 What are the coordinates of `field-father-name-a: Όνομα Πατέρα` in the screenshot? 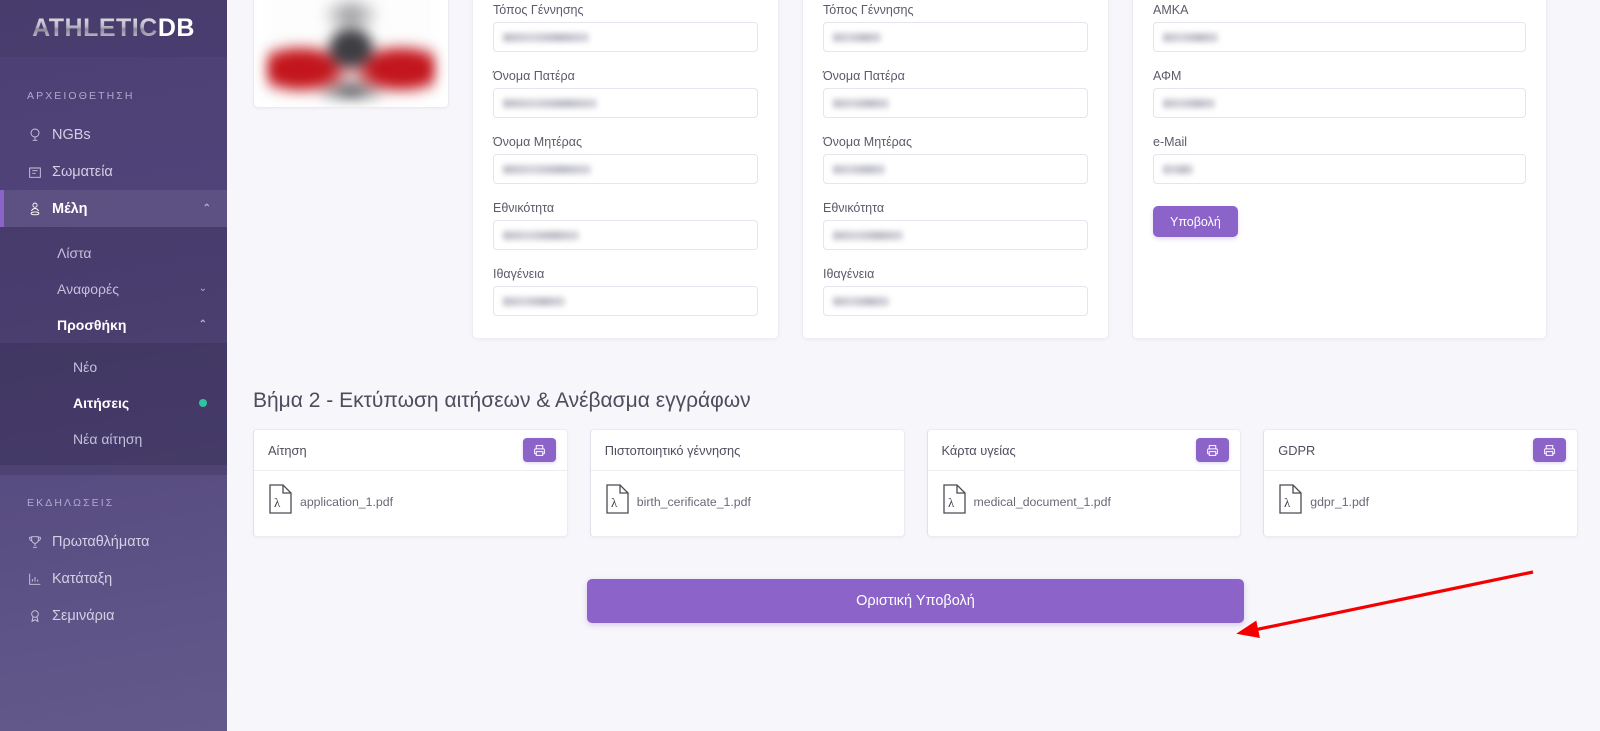 It's located at (625, 93).